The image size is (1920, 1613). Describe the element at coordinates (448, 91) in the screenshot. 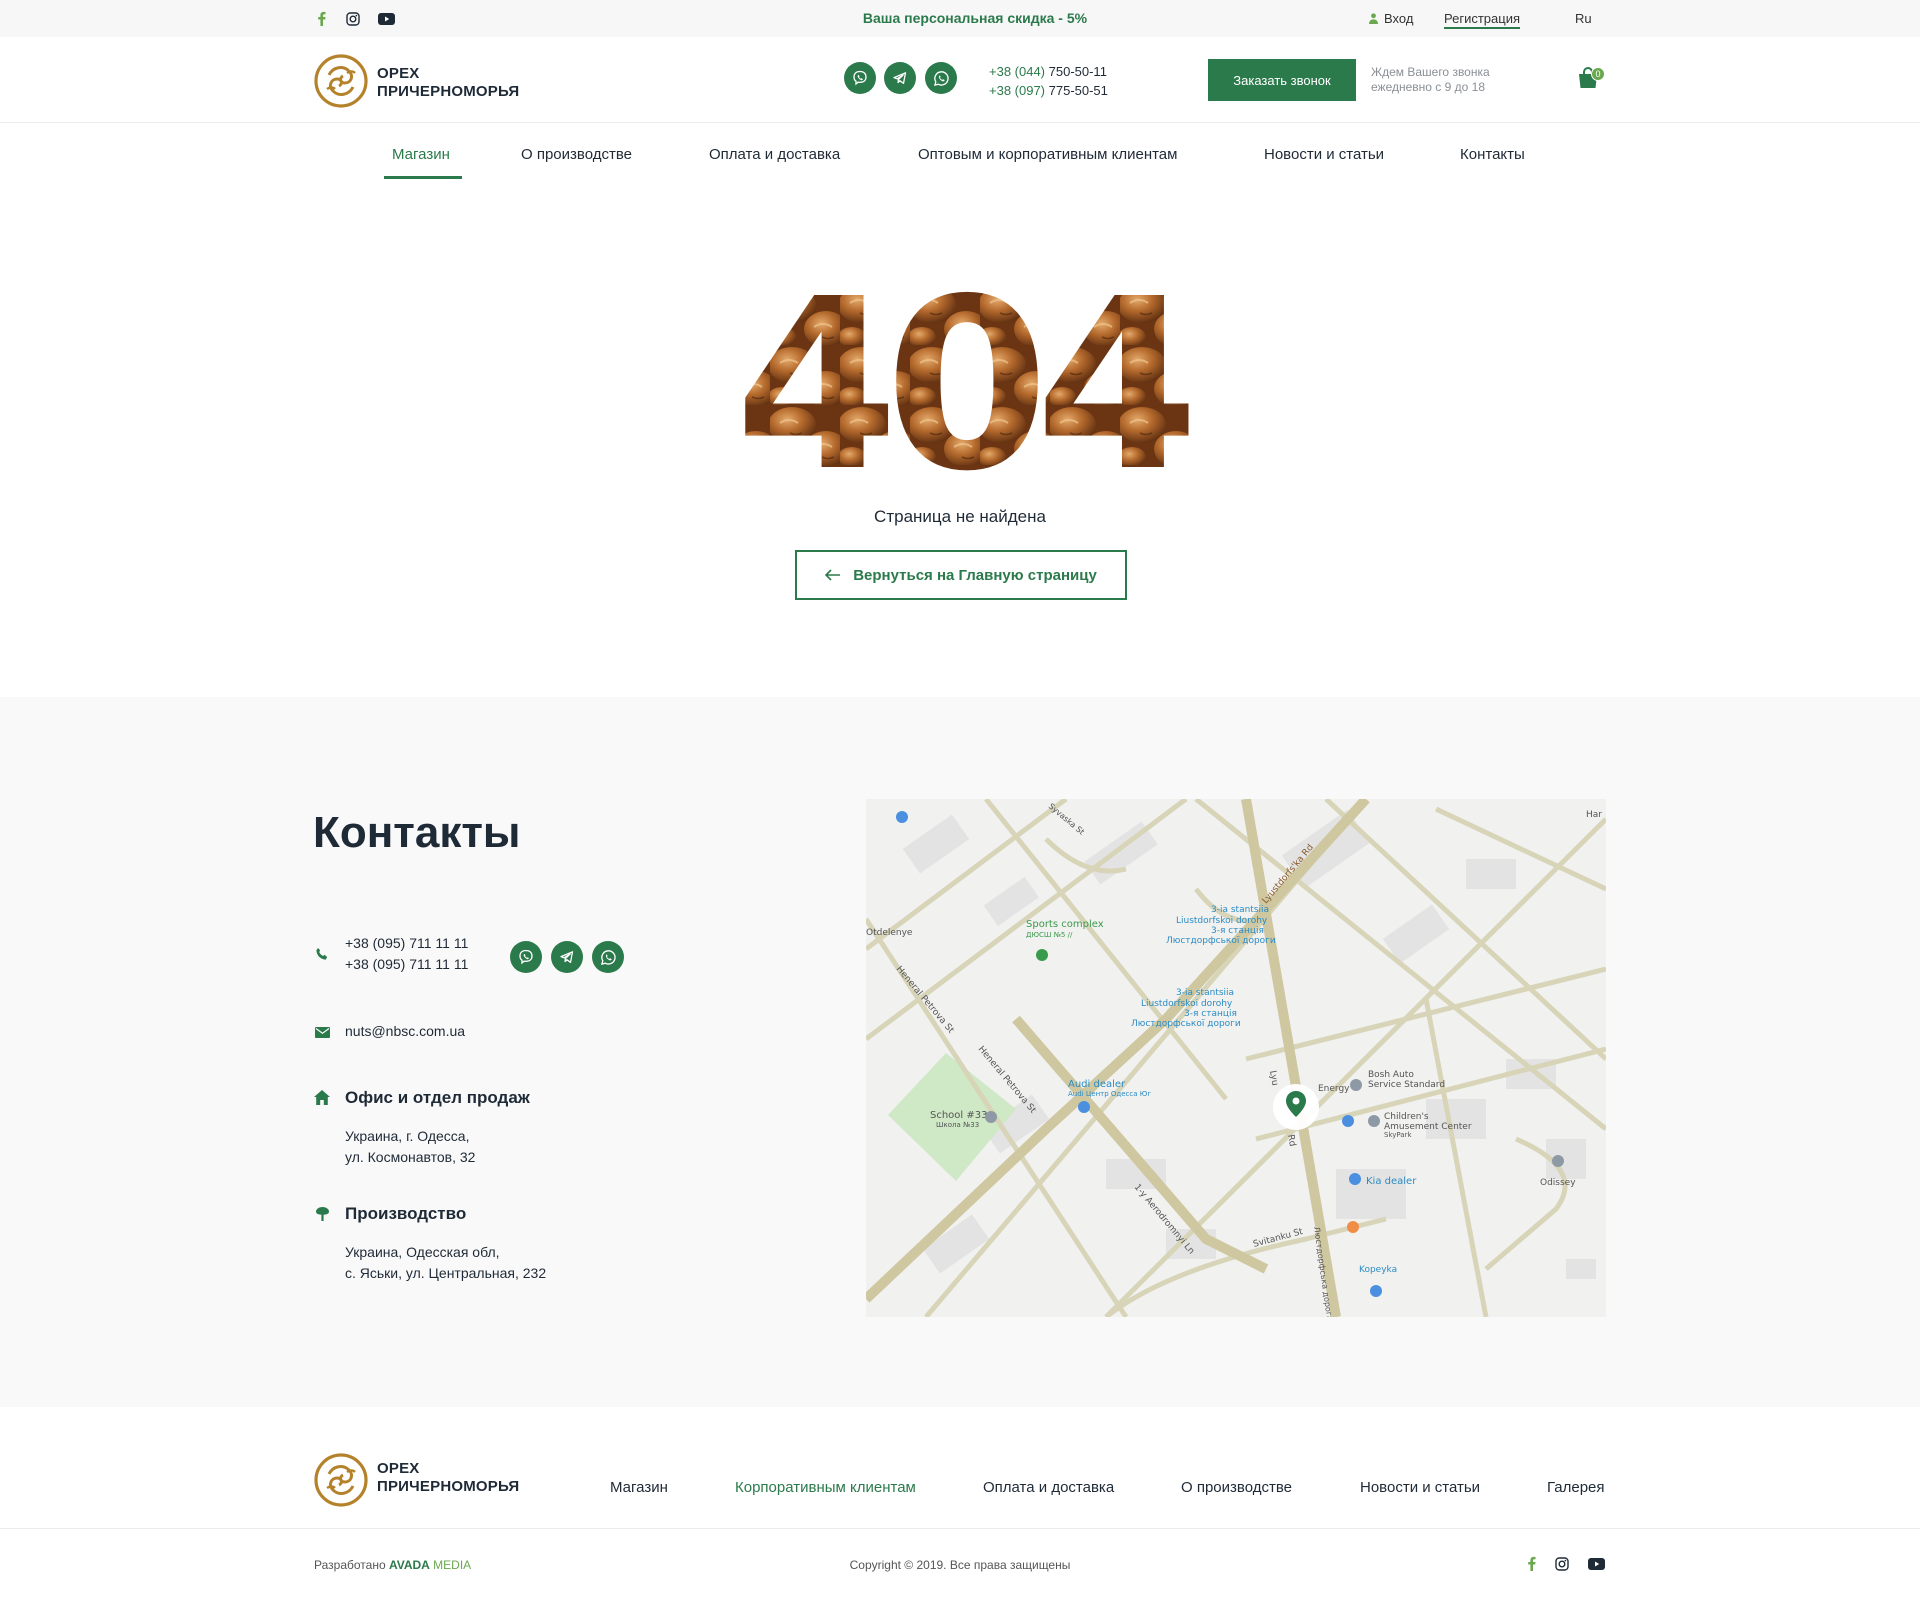

I see `logo-line2: ПРИЧЕРНОМОРЬЯ` at that location.